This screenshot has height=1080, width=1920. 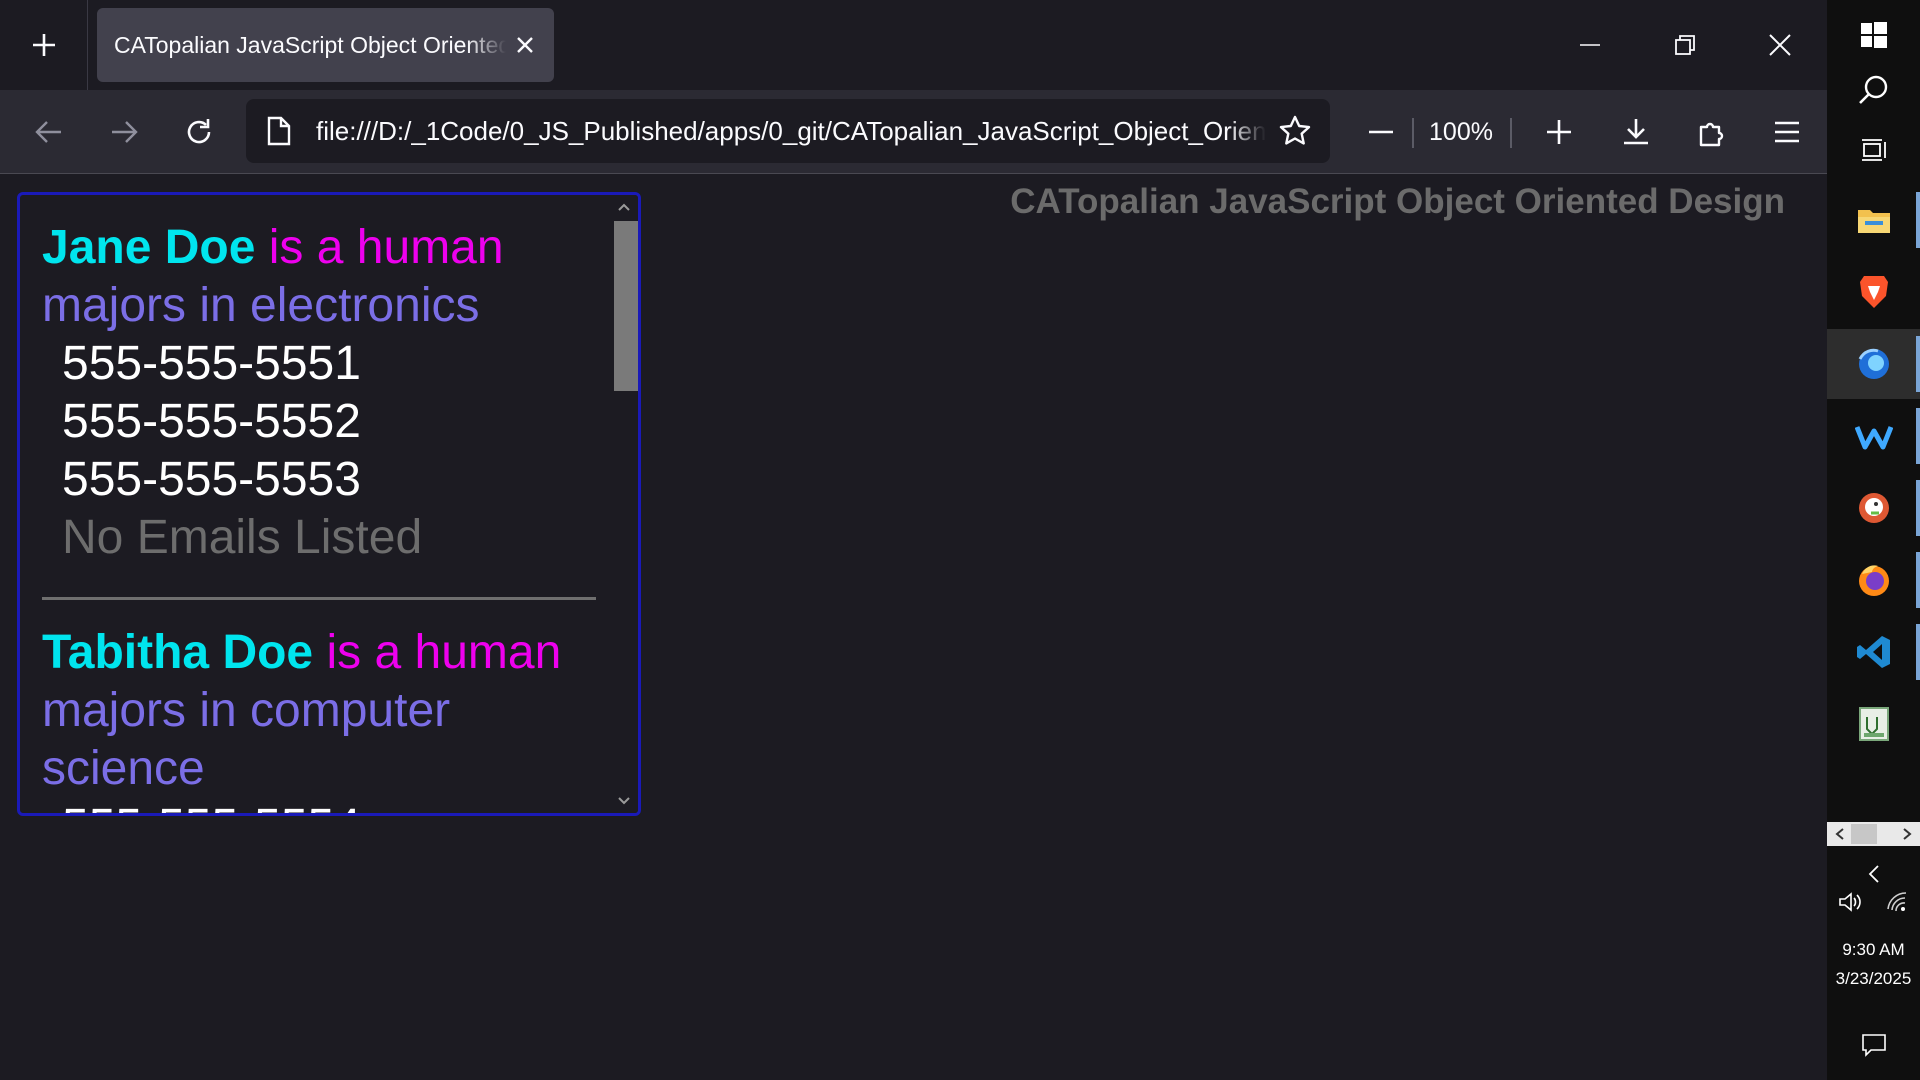 I want to click on taskbar-app-firefox, so click(x=1873, y=580).